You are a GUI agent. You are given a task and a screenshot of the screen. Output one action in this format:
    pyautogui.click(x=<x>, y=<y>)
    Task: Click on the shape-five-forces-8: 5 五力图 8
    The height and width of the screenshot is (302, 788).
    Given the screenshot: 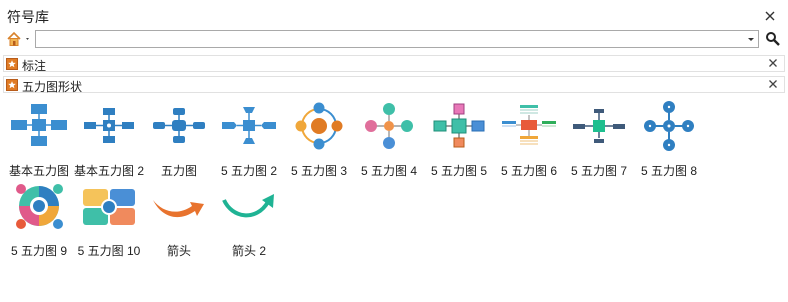 What is the action you would take?
    pyautogui.click(x=669, y=138)
    